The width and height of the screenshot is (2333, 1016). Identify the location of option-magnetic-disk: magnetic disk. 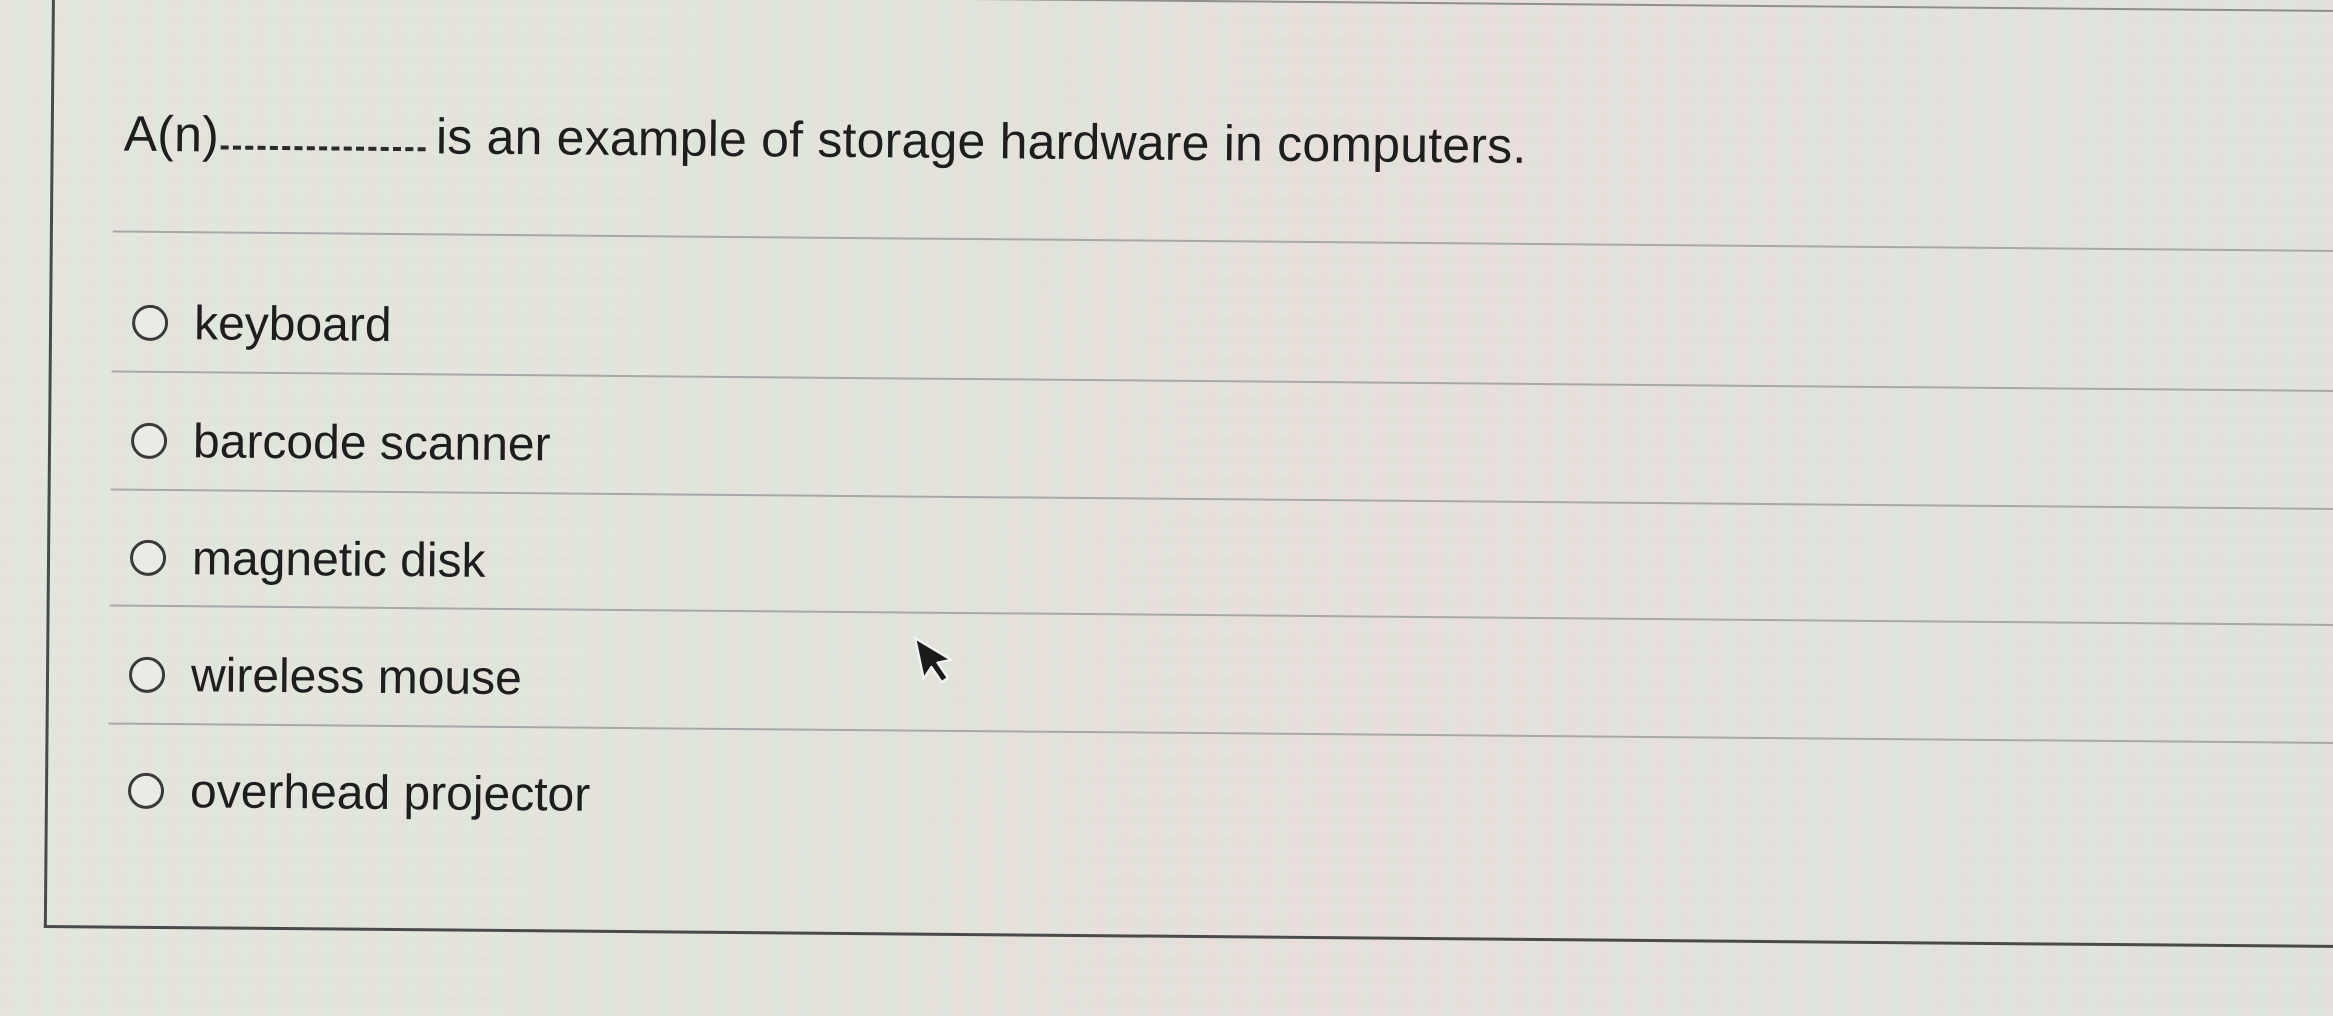
(307, 559).